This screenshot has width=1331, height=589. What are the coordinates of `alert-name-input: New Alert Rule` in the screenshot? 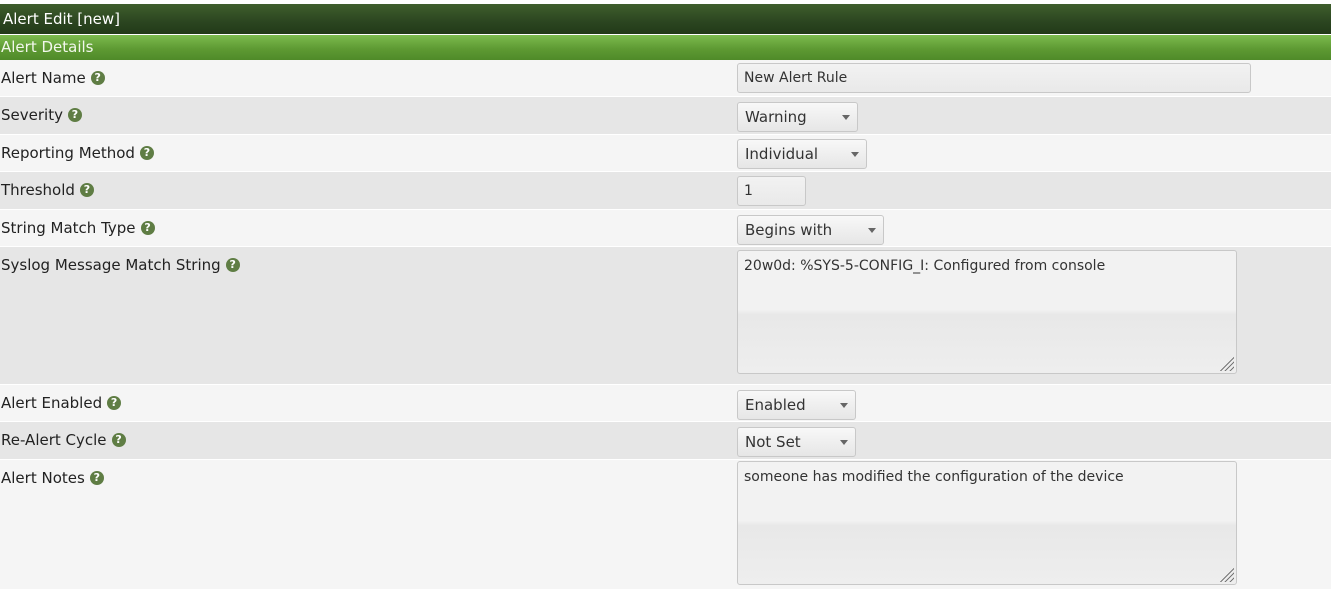 It's located at (994, 78).